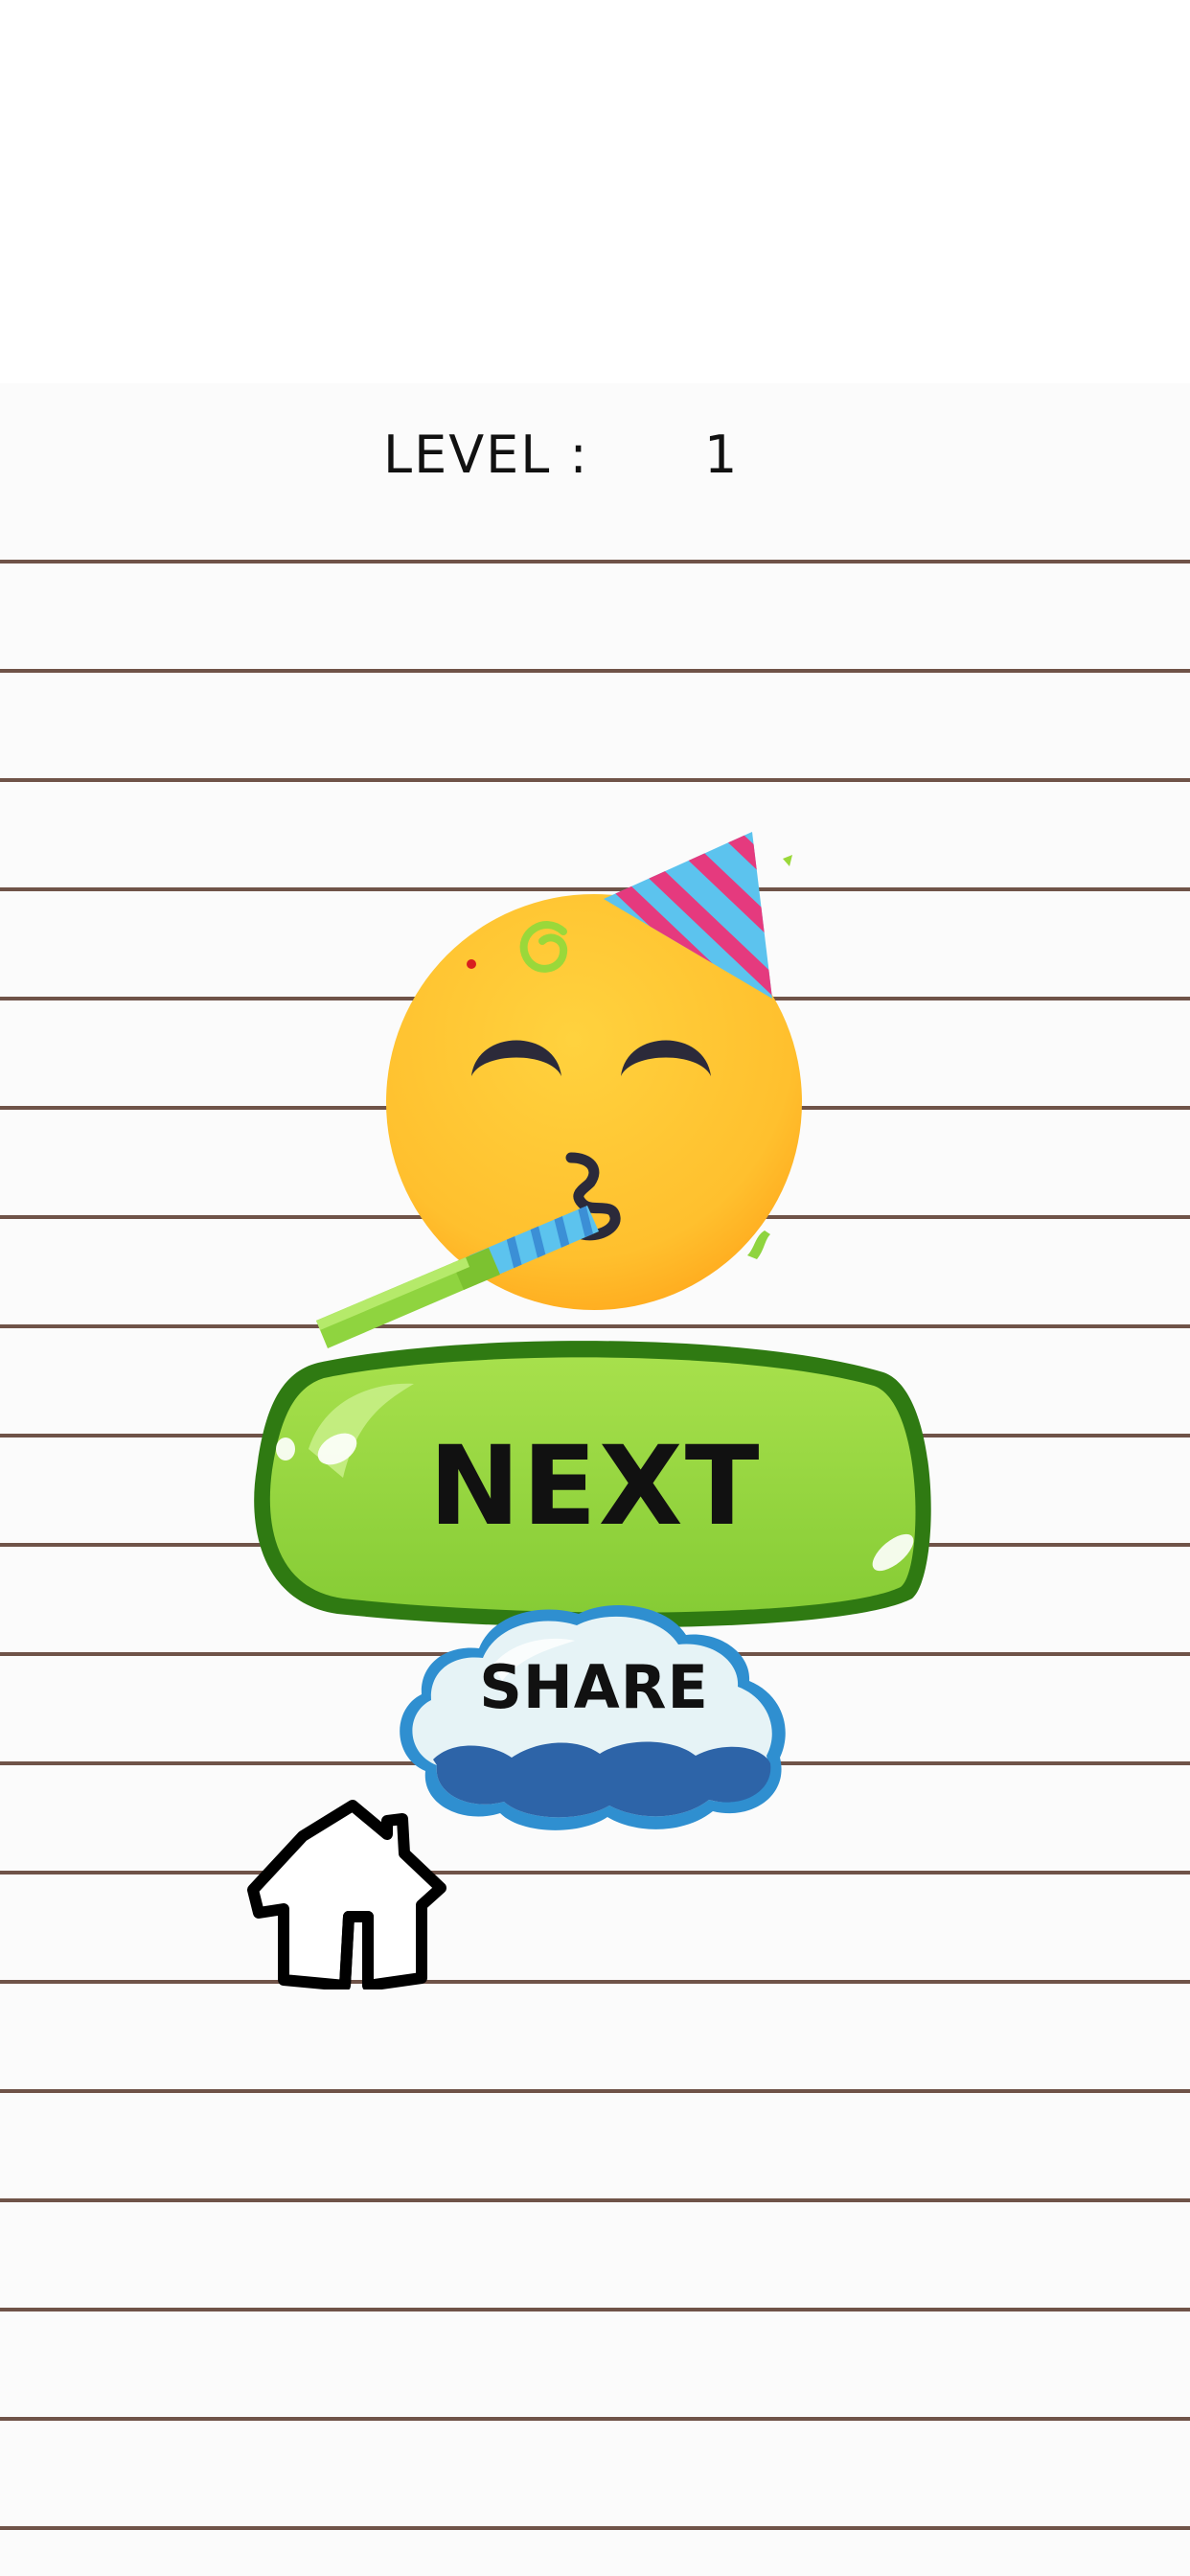  What do you see at coordinates (565, 1092) in the screenshot?
I see `partying-face-icon` at bounding box center [565, 1092].